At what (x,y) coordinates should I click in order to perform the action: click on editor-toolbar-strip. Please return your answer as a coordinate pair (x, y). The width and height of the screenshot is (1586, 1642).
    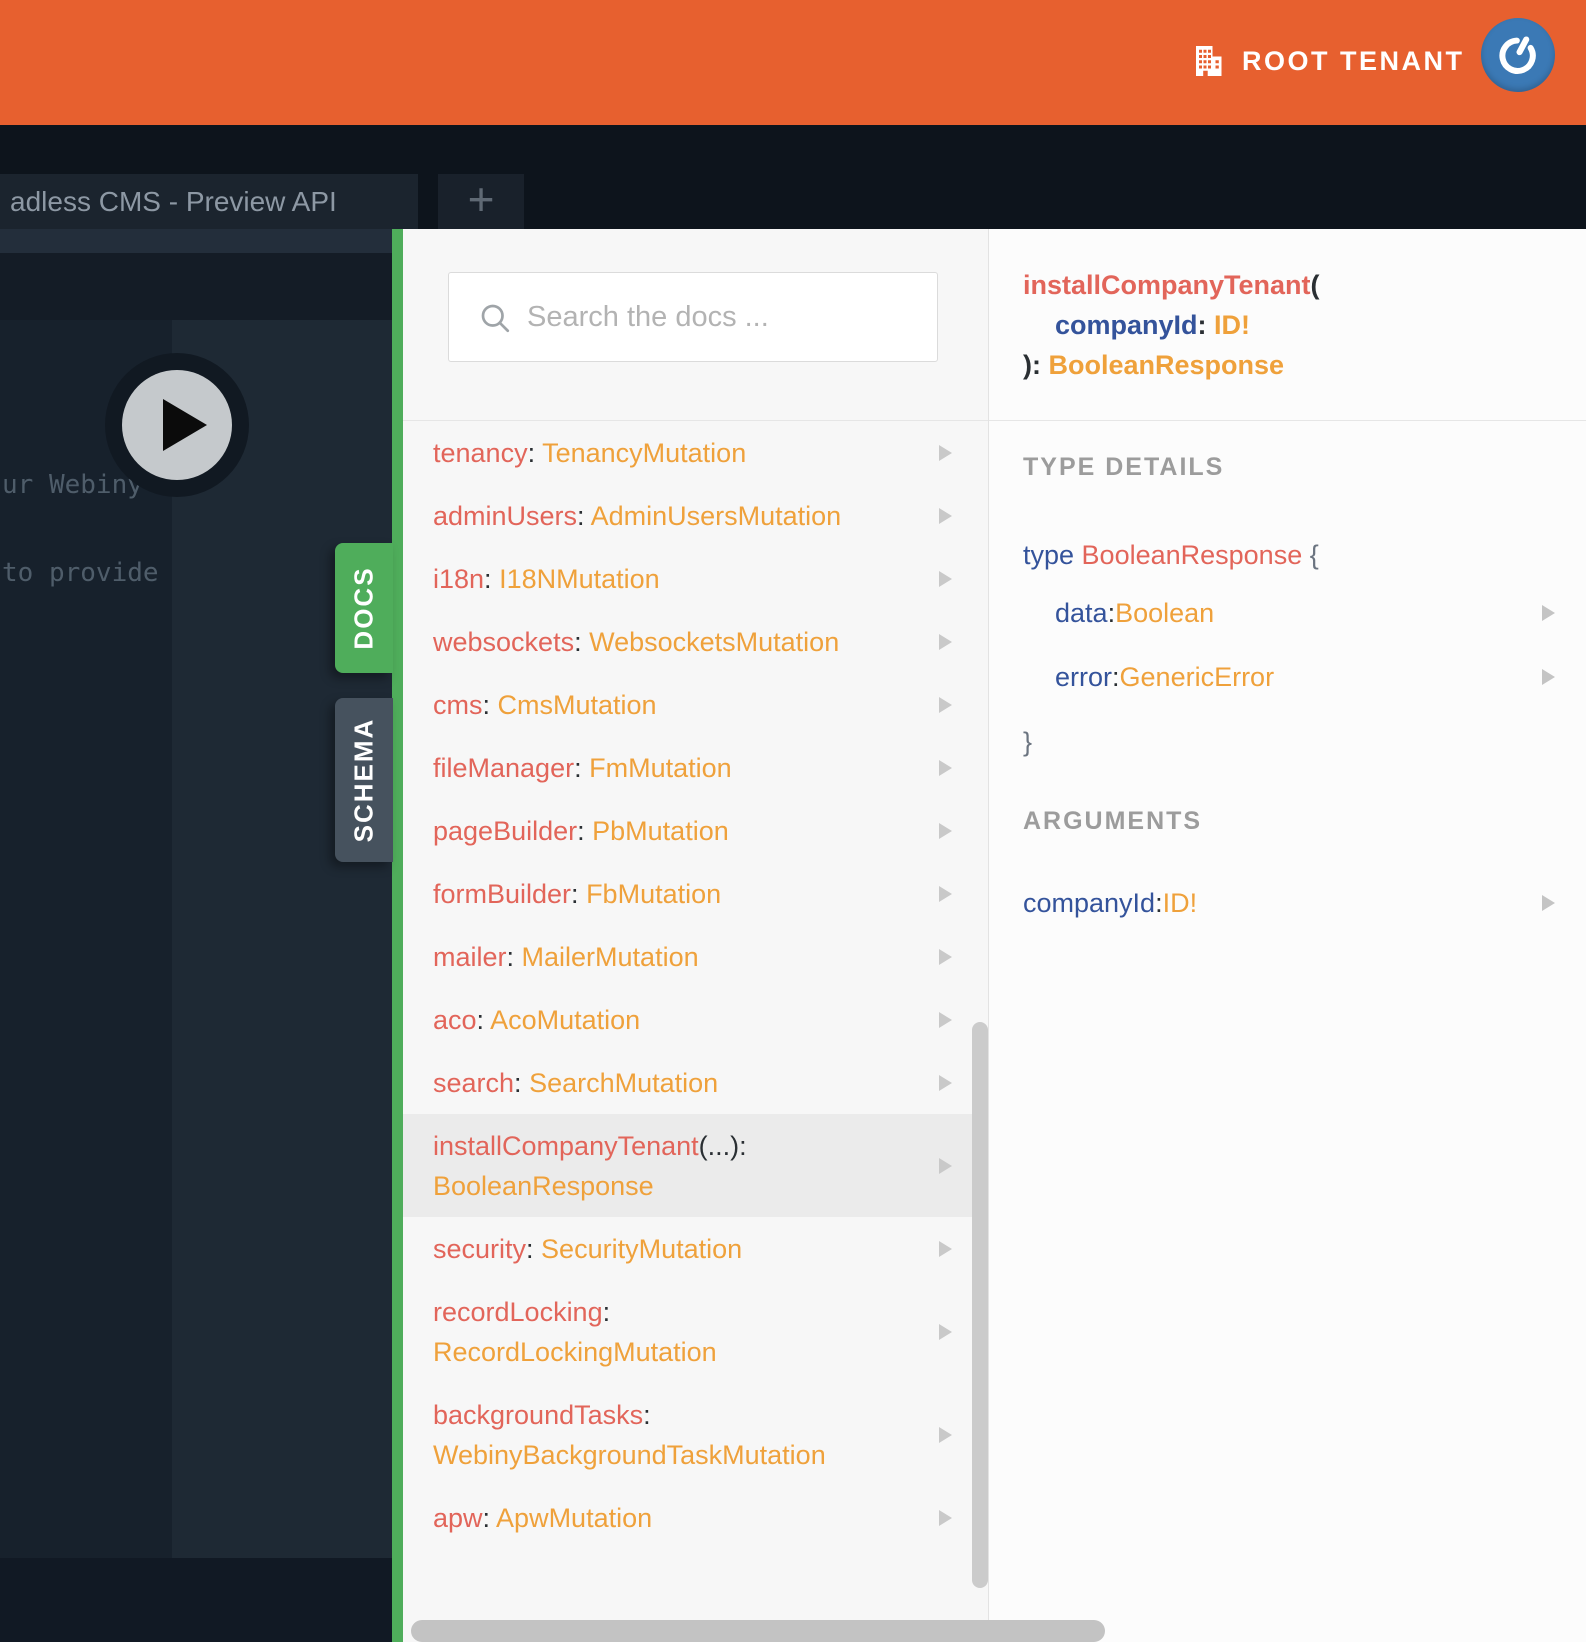
    Looking at the image, I should click on (196, 241).